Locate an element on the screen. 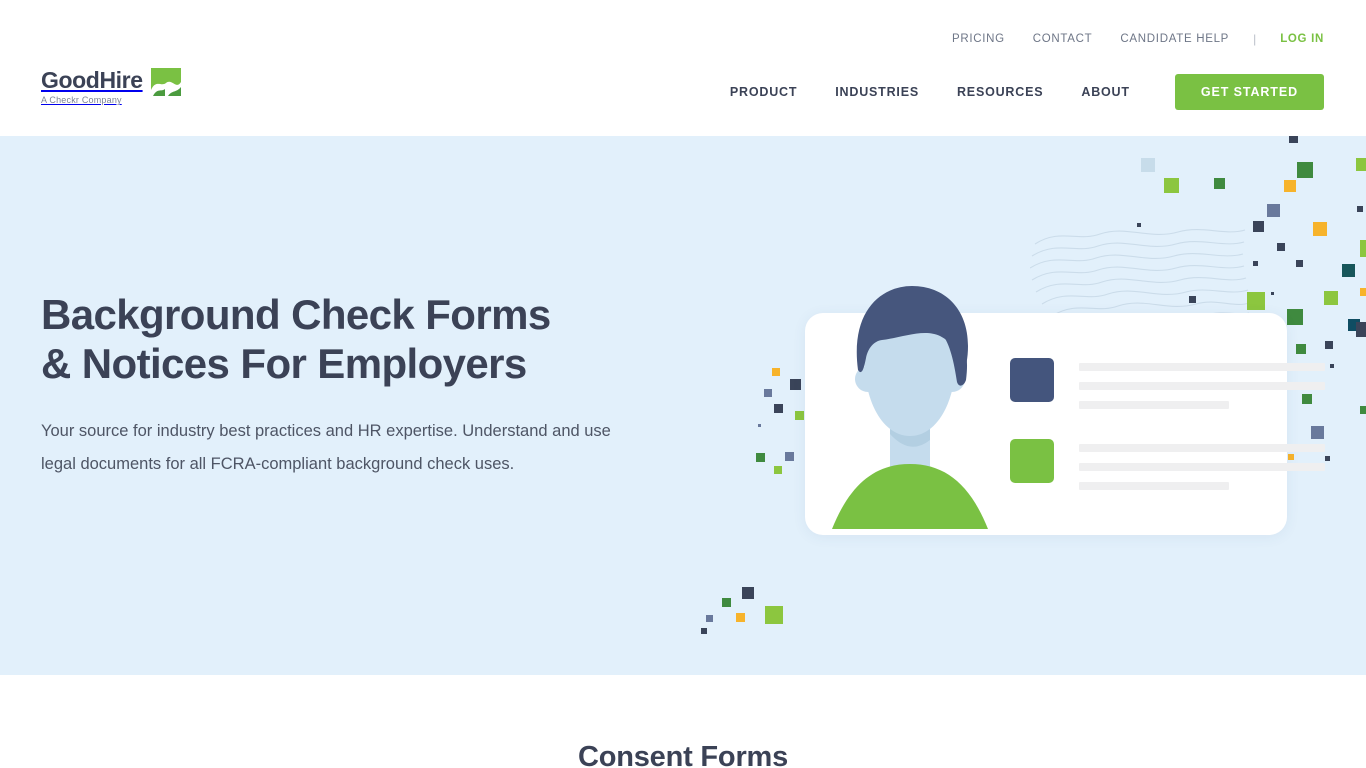 The height and width of the screenshot is (768, 1366). get-started-button: GET STARTED is located at coordinates (1249, 92).